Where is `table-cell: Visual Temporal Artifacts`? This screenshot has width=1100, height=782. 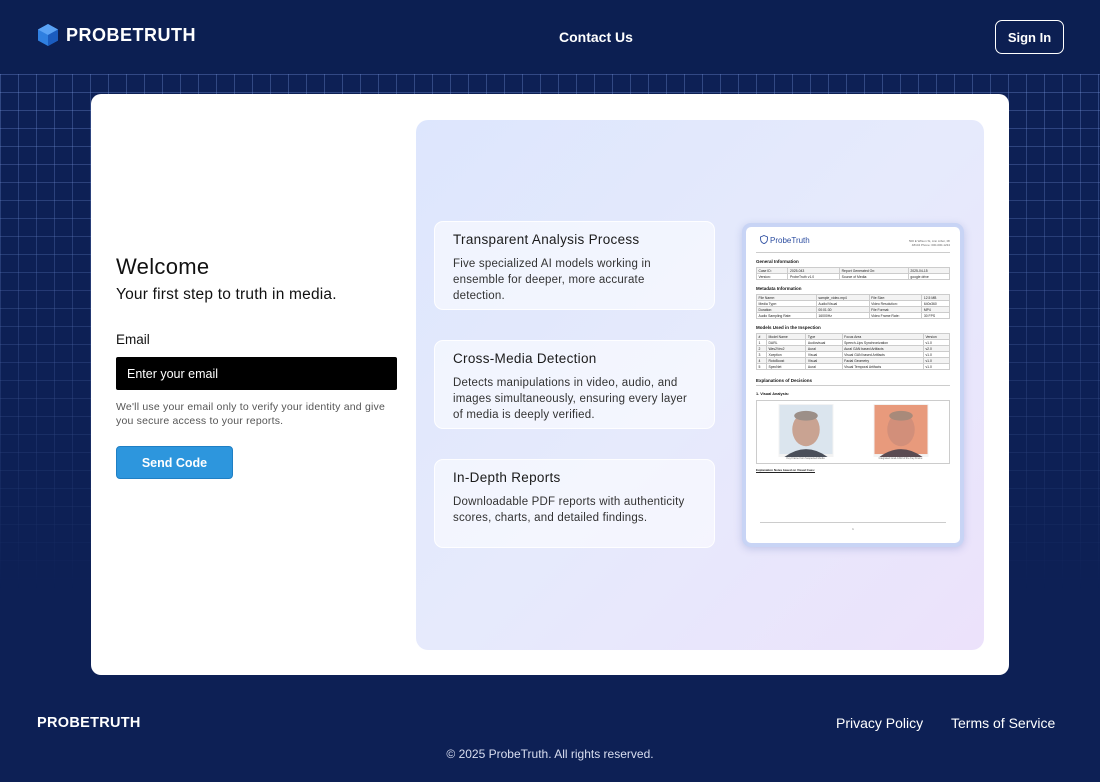 table-cell: Visual Temporal Artifacts is located at coordinates (882, 366).